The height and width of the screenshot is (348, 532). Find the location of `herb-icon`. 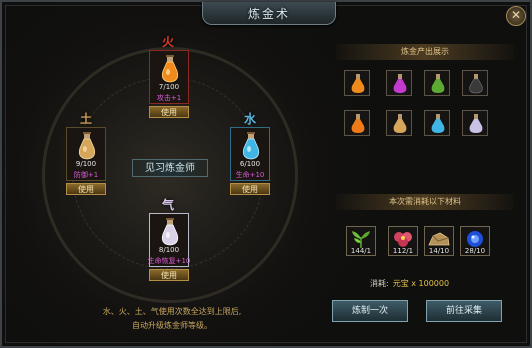

herb-icon is located at coordinates (361, 239).